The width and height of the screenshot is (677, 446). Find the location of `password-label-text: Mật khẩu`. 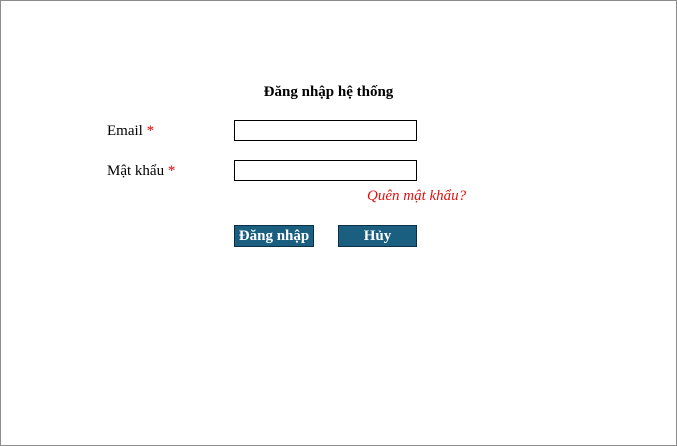

password-label-text: Mật khẩu is located at coordinates (136, 171).